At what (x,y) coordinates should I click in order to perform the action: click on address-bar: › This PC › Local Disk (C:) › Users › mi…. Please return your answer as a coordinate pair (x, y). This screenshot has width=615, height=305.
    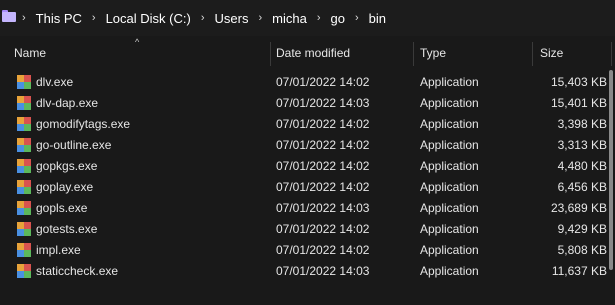
    Looking at the image, I should click on (307, 18).